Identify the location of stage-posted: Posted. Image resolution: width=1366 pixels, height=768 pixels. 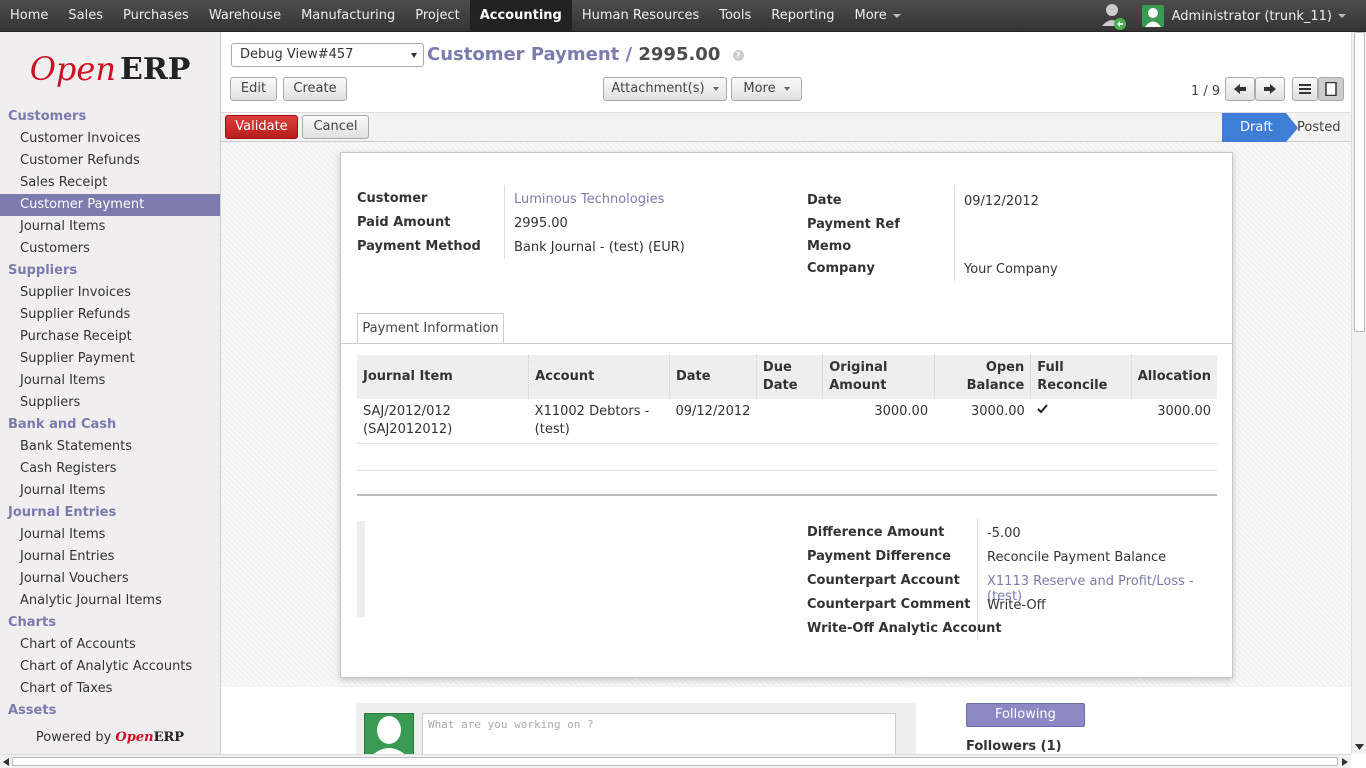
(1318, 127).